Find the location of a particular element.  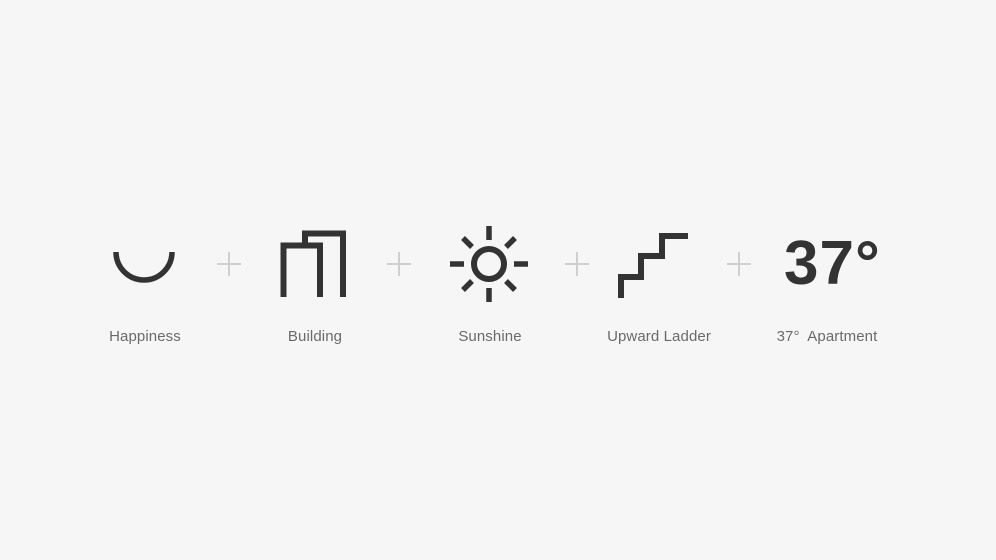

label-sunshine: Sunshine is located at coordinates (490, 336).